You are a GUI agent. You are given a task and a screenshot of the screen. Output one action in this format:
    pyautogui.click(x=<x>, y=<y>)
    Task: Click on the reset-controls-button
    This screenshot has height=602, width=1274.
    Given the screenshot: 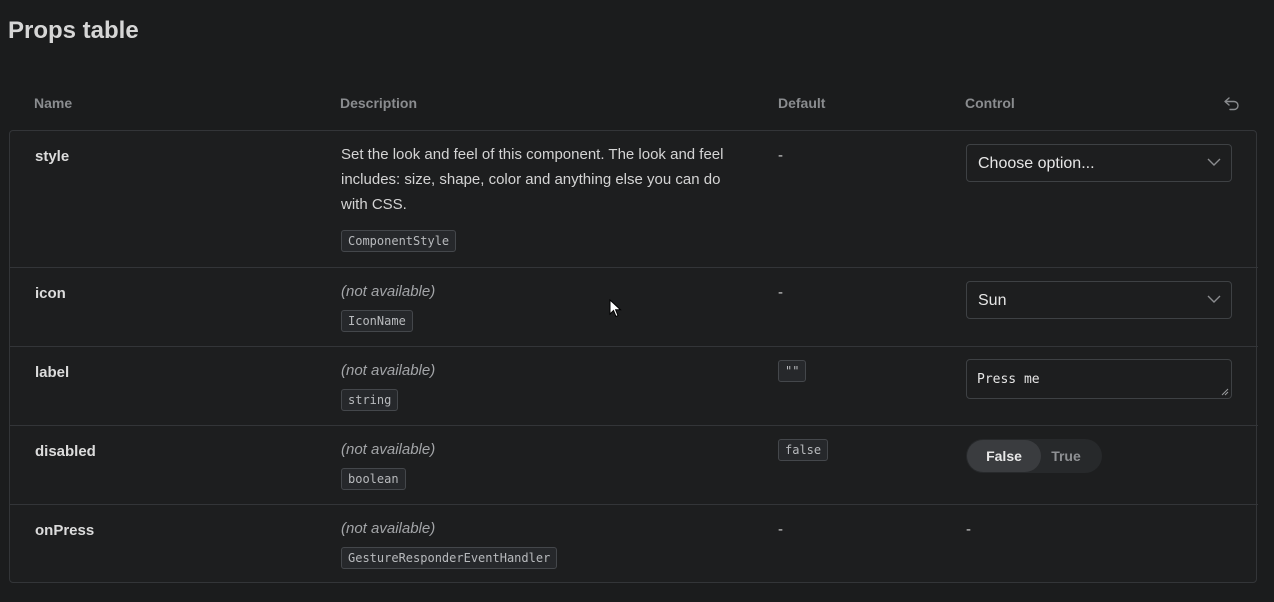 What is the action you would take?
    pyautogui.click(x=1232, y=104)
    